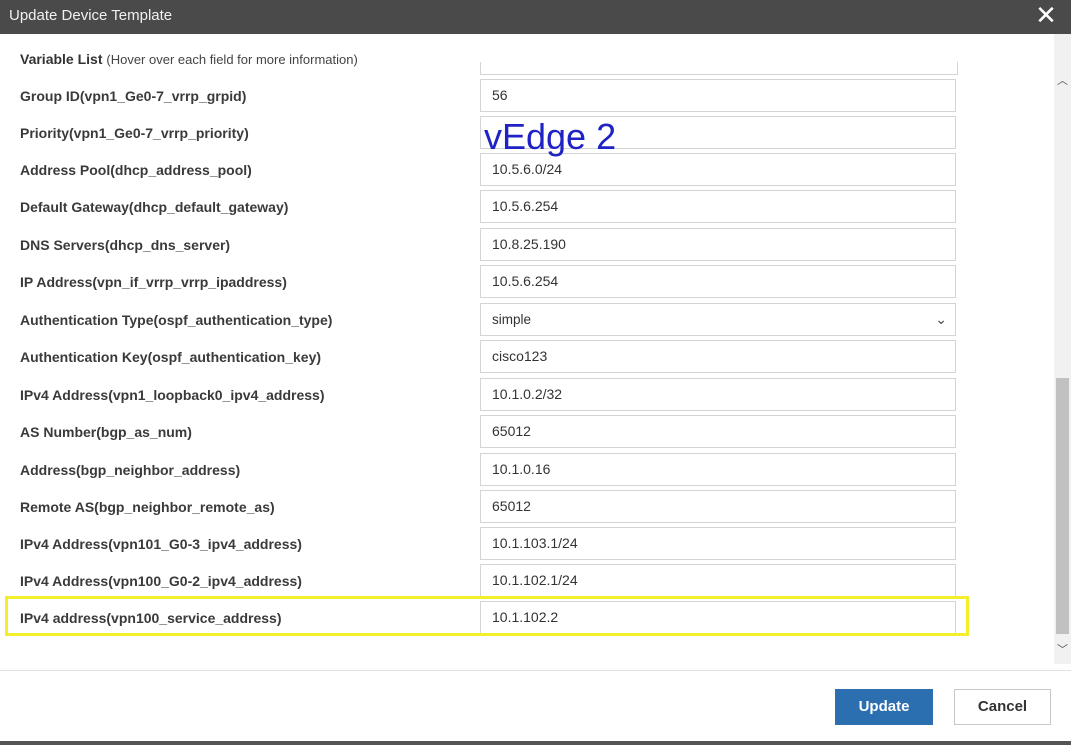 The width and height of the screenshot is (1071, 745). Describe the element at coordinates (1062, 349) in the screenshot. I see `vertical-scrollbar: ︿ ﹀` at that location.